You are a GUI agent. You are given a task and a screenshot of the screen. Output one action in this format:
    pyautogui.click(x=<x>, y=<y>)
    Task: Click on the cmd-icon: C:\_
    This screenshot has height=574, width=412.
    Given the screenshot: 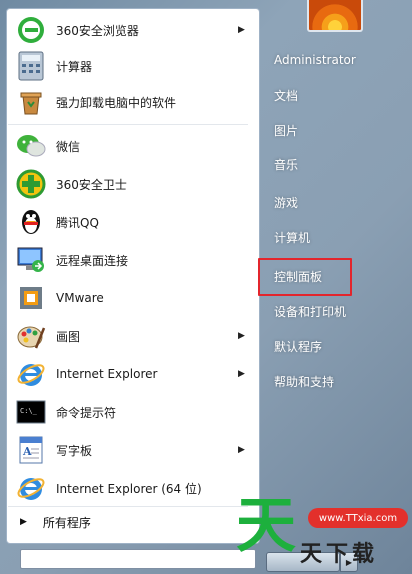 What is the action you would take?
    pyautogui.click(x=31, y=412)
    